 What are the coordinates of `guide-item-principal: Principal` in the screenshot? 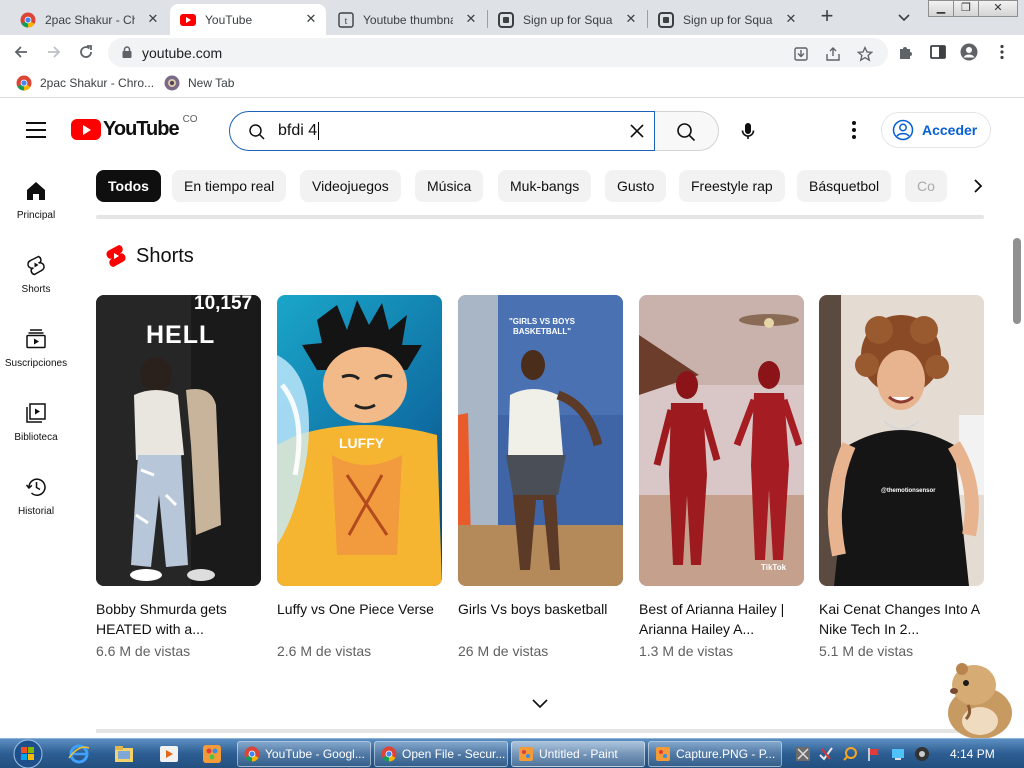 It's located at (36, 200).